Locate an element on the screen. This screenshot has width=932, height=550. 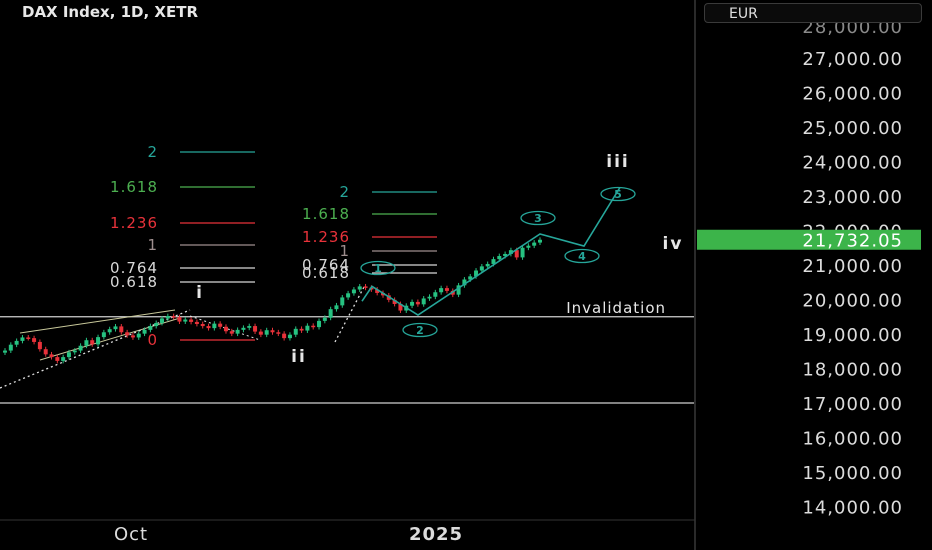
wave-label-roman: ii is located at coordinates (299, 357).